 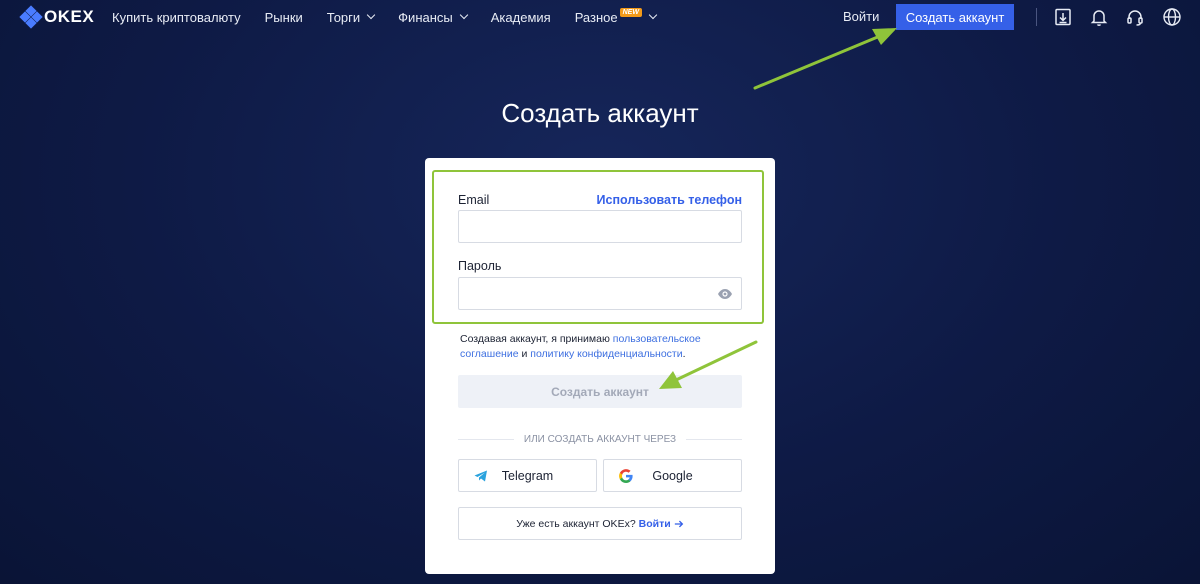 I want to click on nav-item-label: Разное, so click(x=596, y=17).